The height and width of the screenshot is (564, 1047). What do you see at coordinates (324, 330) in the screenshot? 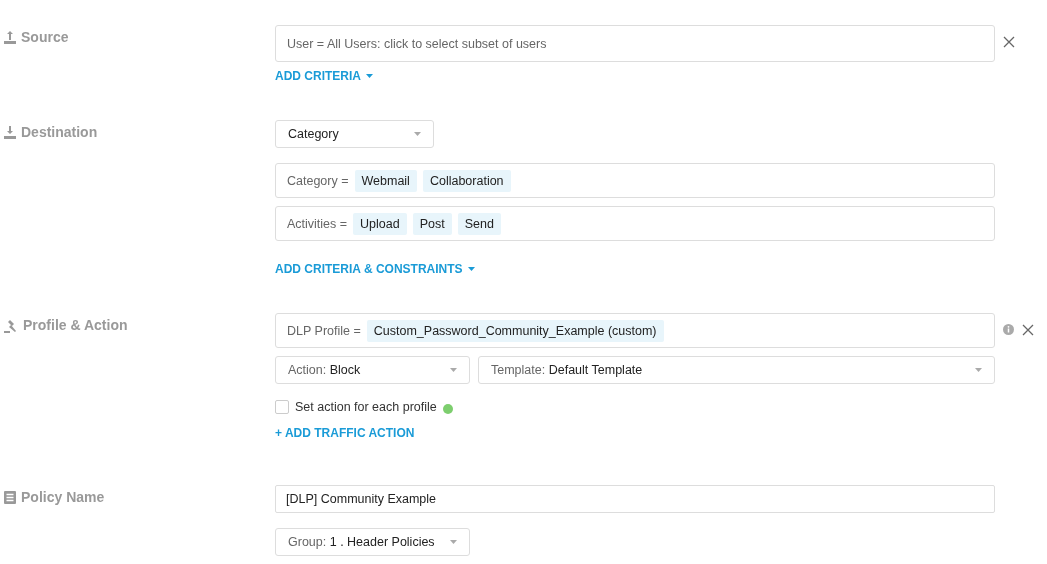
I see `criteria-label: DLP Profile =` at bounding box center [324, 330].